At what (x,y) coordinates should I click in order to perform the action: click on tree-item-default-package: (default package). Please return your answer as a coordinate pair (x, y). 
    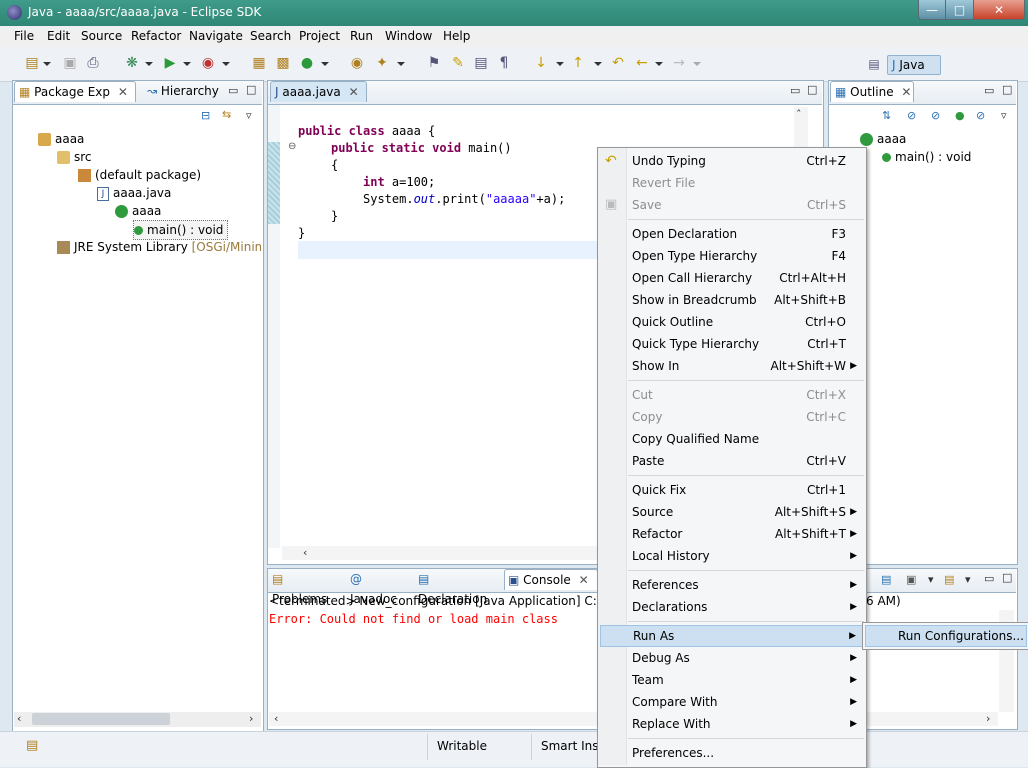
    Looking at the image, I should click on (139, 175).